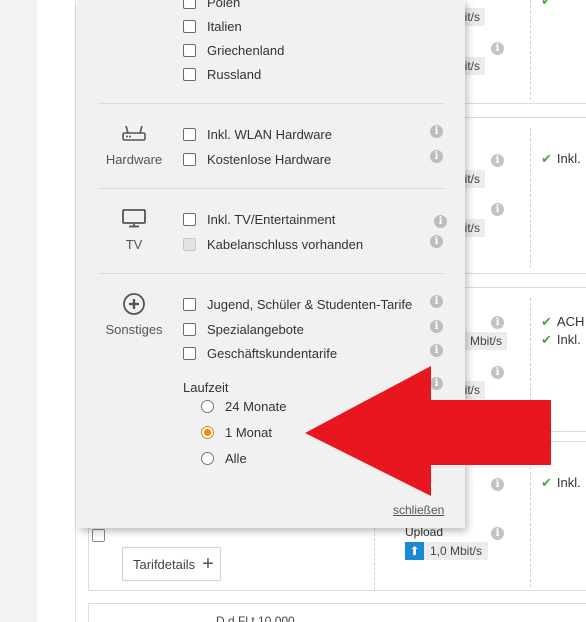  Describe the element at coordinates (337, 612) in the screenshot. I see `tarif-card` at that location.